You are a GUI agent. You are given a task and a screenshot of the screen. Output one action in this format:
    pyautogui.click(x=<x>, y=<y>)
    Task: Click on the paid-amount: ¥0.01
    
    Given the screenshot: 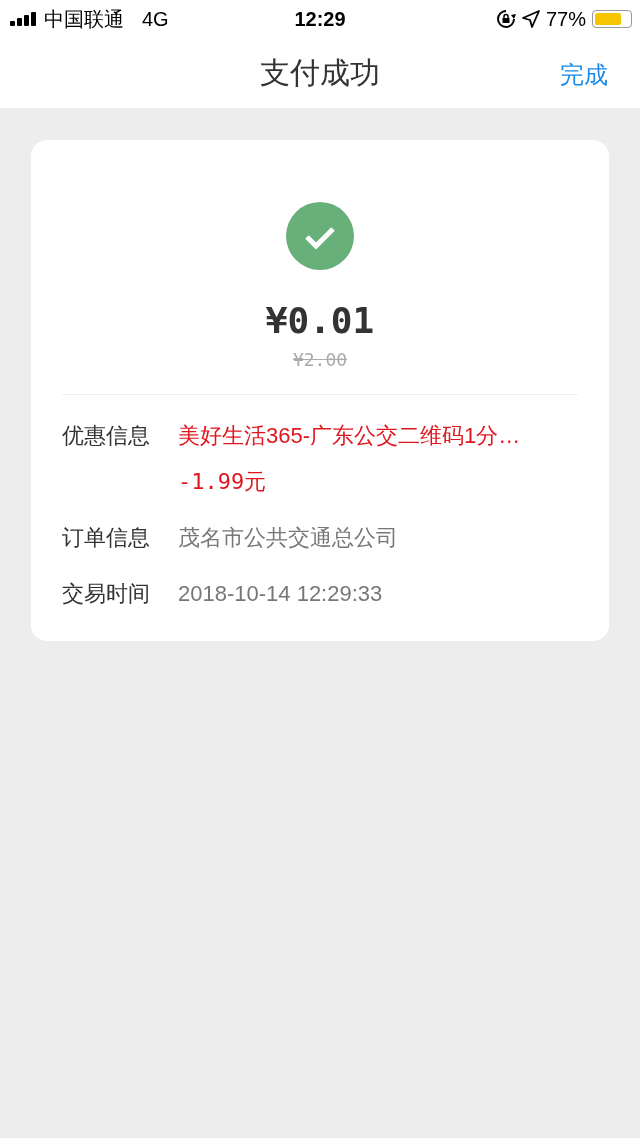 What is the action you would take?
    pyautogui.click(x=320, y=320)
    